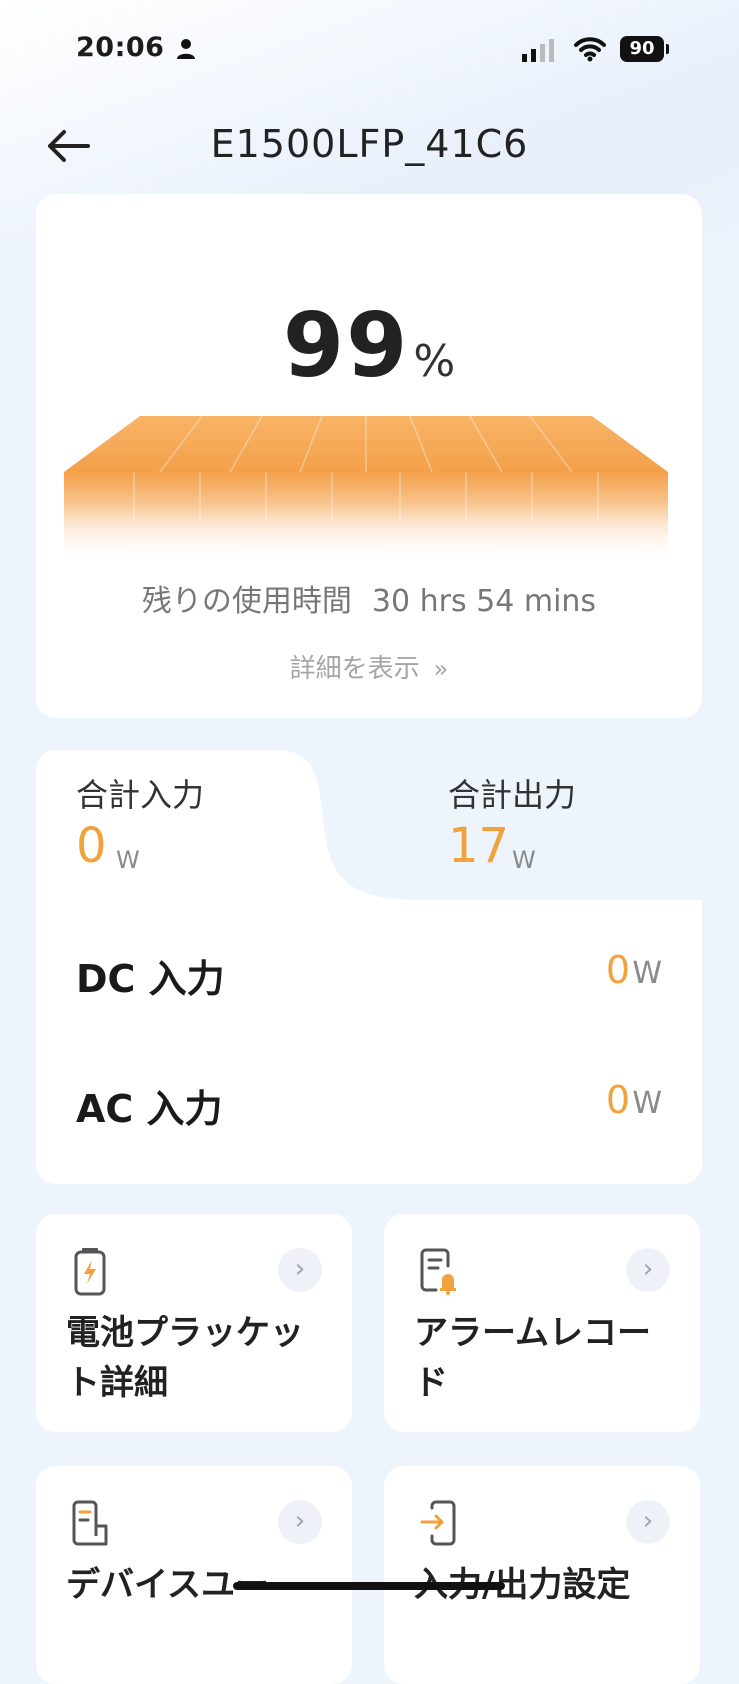  What do you see at coordinates (150, 979) in the screenshot?
I see `dc-input-label: DC 入力` at bounding box center [150, 979].